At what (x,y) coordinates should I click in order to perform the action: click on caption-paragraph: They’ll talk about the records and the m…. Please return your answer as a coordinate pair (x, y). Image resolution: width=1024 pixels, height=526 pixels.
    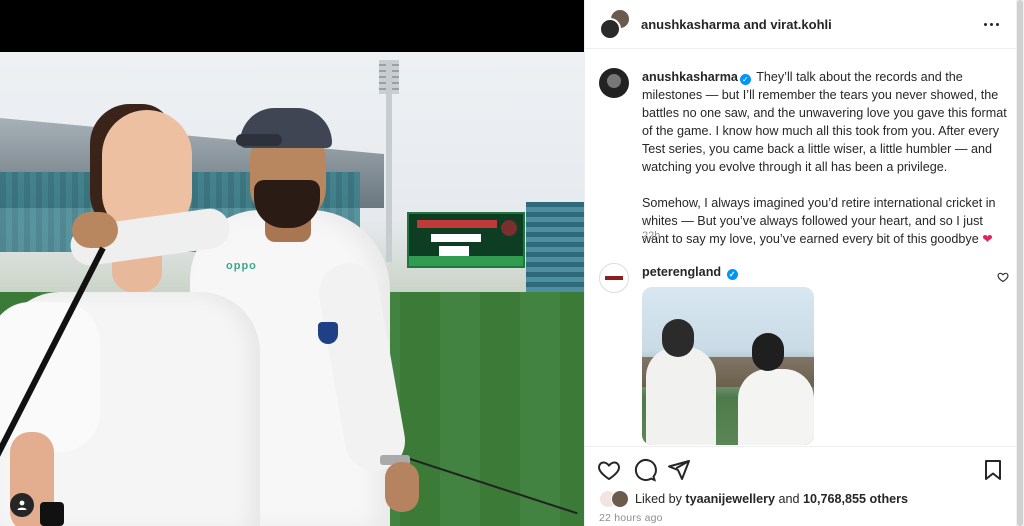
    Looking at the image, I should click on (824, 122).